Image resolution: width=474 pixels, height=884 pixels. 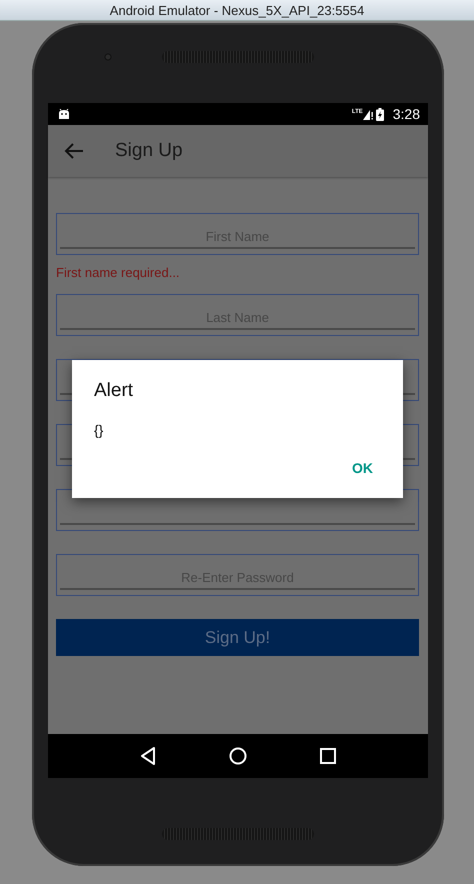 I want to click on clock: 3:28, so click(x=406, y=114).